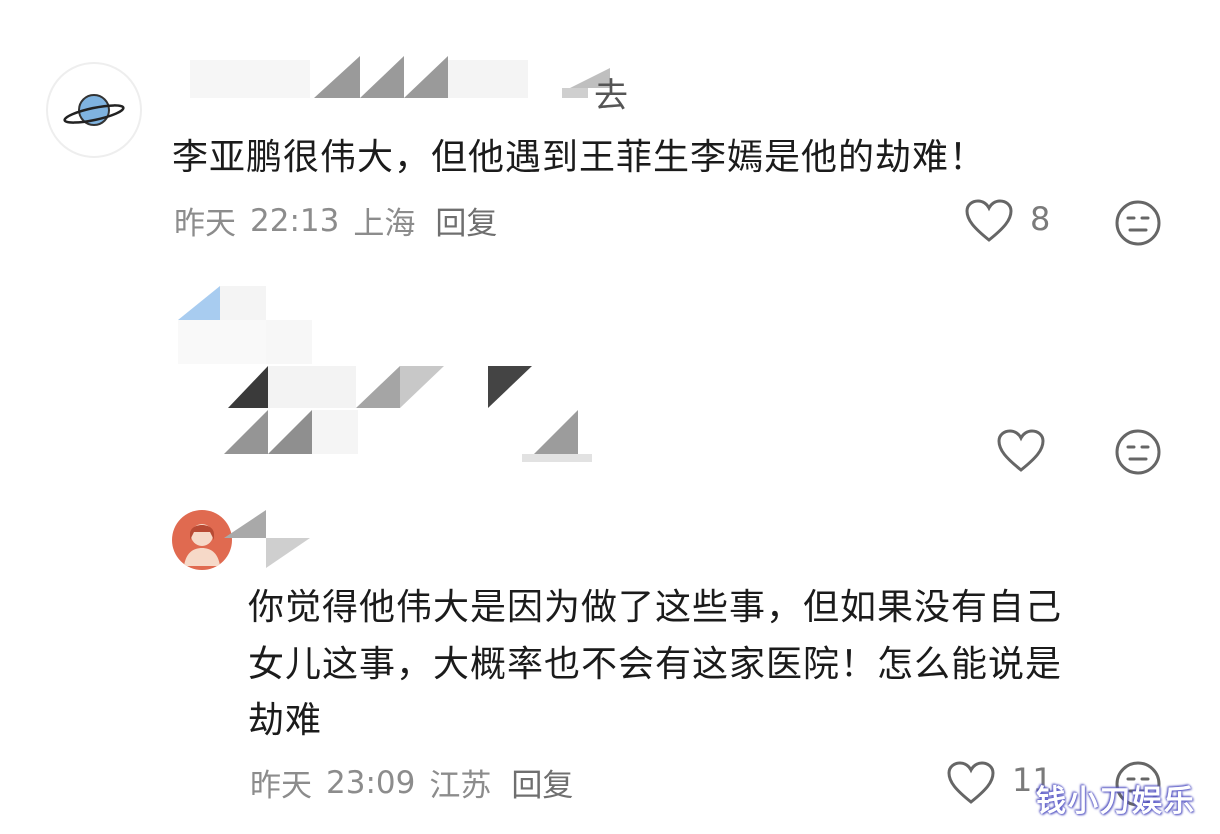 The width and height of the screenshot is (1220, 834). I want to click on avatar, so click(94, 110).